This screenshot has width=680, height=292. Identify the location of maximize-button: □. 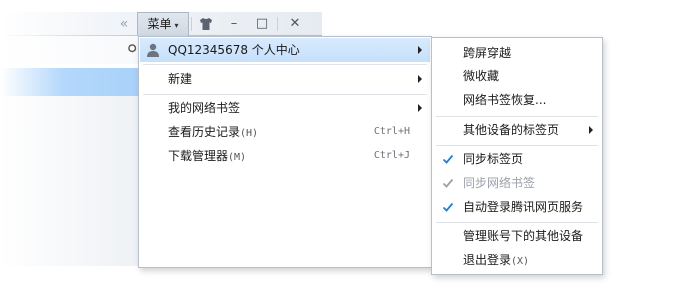
(262, 24).